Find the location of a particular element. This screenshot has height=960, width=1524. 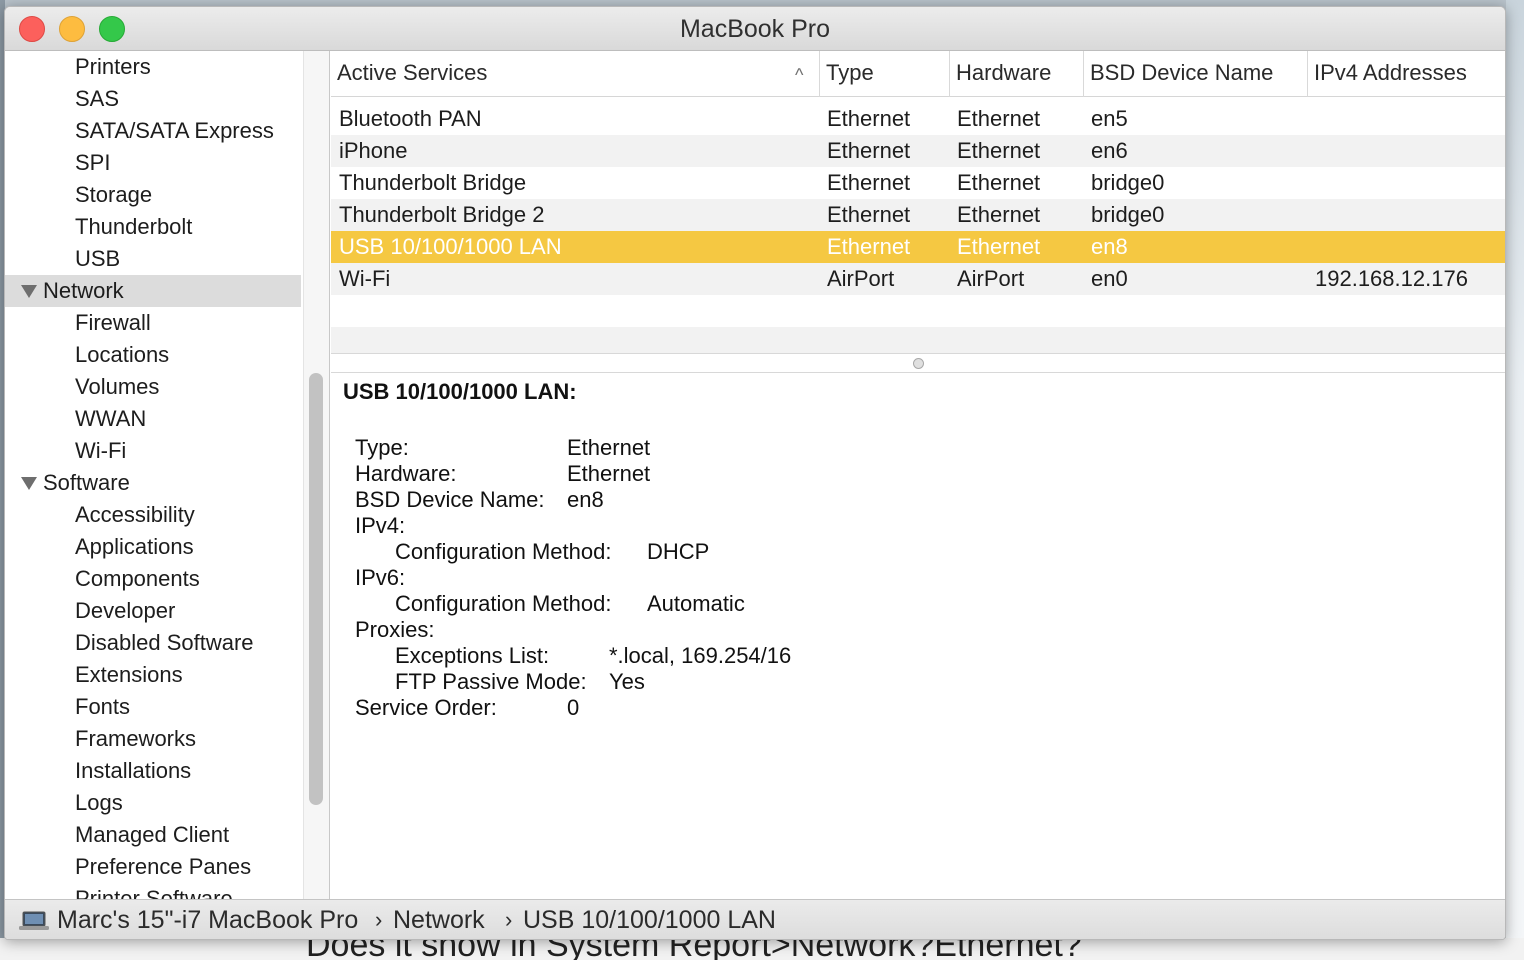

sidebar-item-locations: Locations is located at coordinates (153, 355).